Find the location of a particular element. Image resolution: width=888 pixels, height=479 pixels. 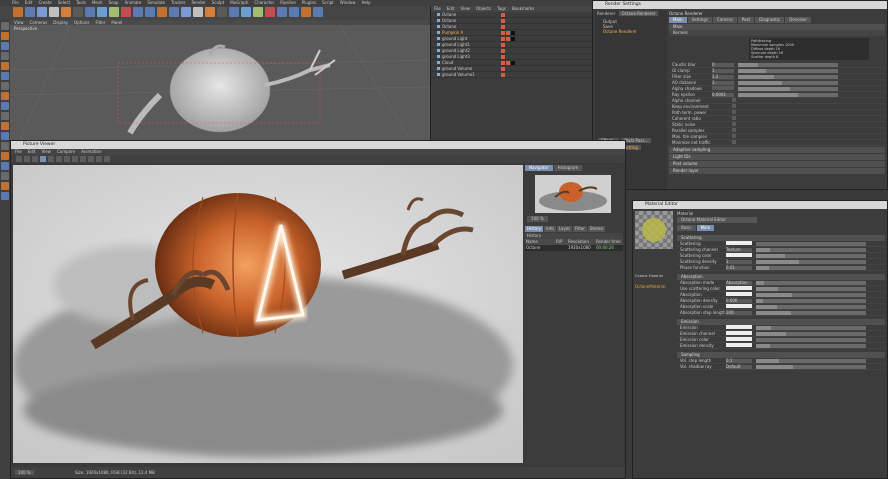

history-row: Octane 1920x1080 00:00:26 is located at coordinates (574, 248).